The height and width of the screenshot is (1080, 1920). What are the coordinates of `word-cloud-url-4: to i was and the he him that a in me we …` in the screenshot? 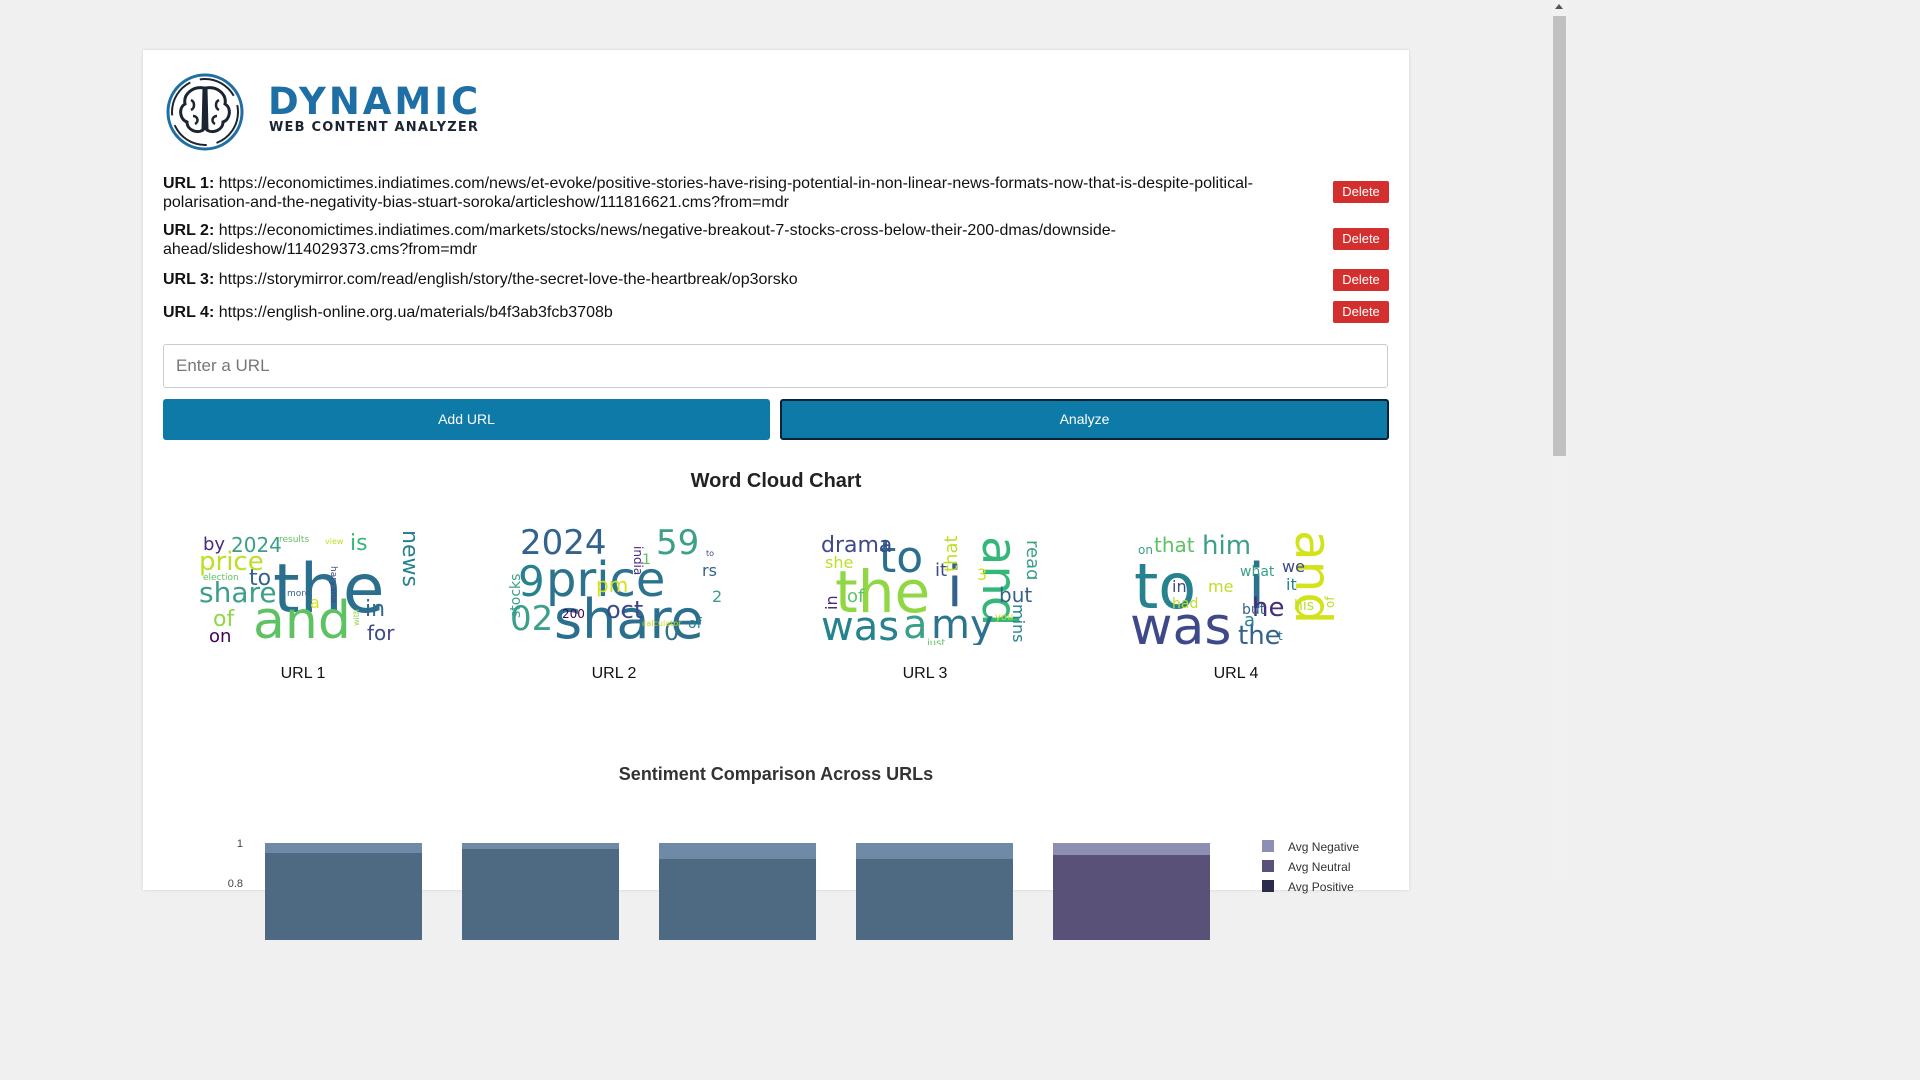 It's located at (1238, 588).